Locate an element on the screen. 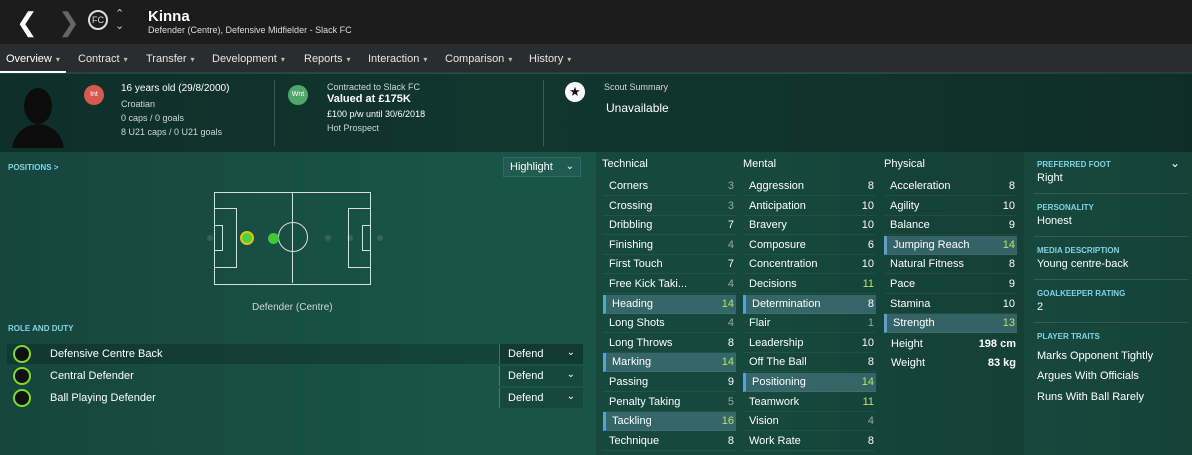 The image size is (1192, 455). attribute-row: Penalty Taking 5 is located at coordinates (669, 402).